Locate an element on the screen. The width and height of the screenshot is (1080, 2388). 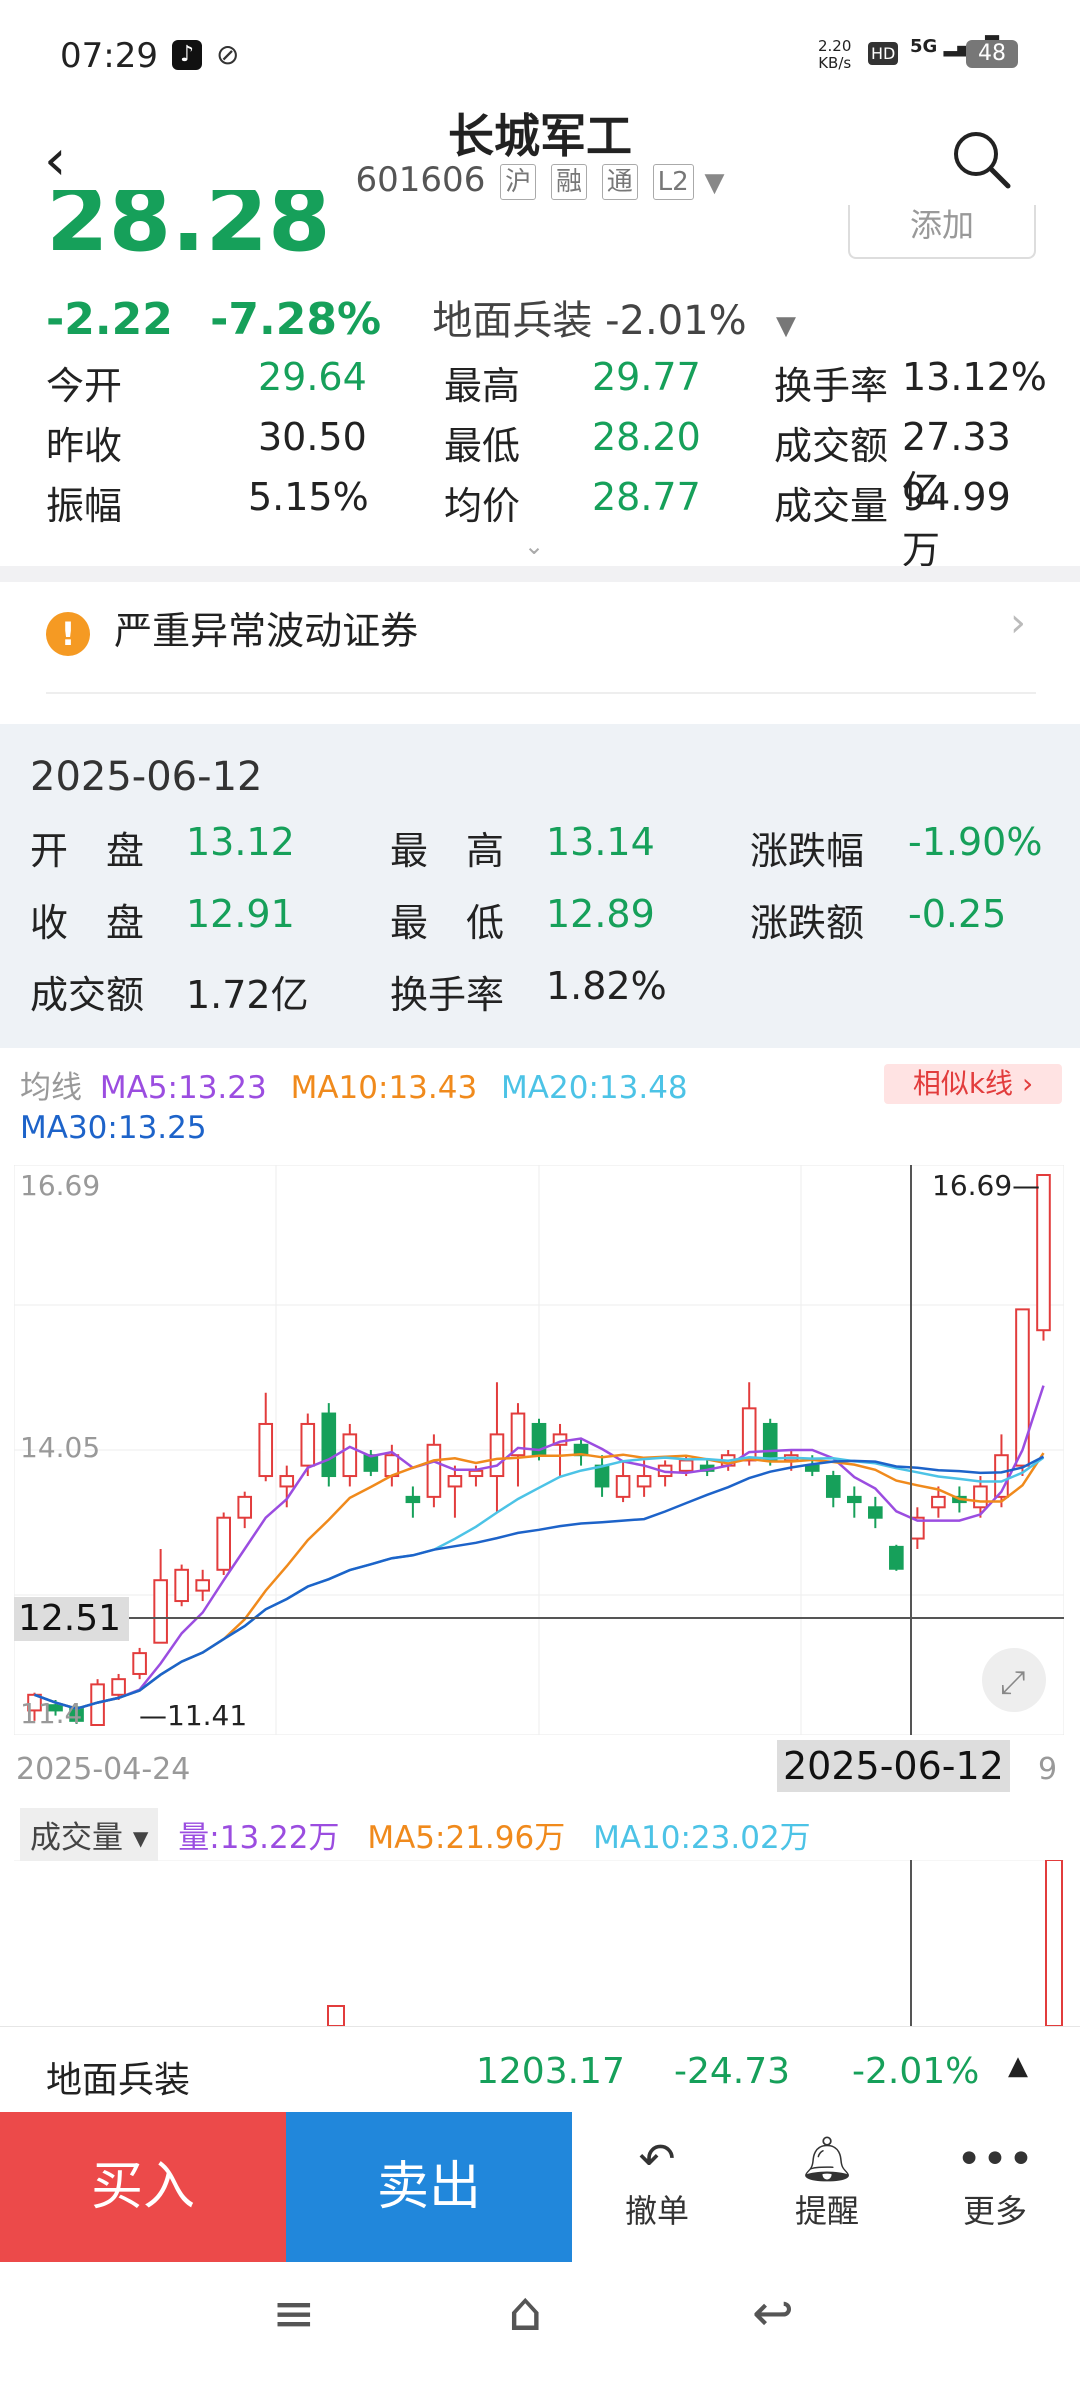
tag-l2: L2 is located at coordinates (673, 181).